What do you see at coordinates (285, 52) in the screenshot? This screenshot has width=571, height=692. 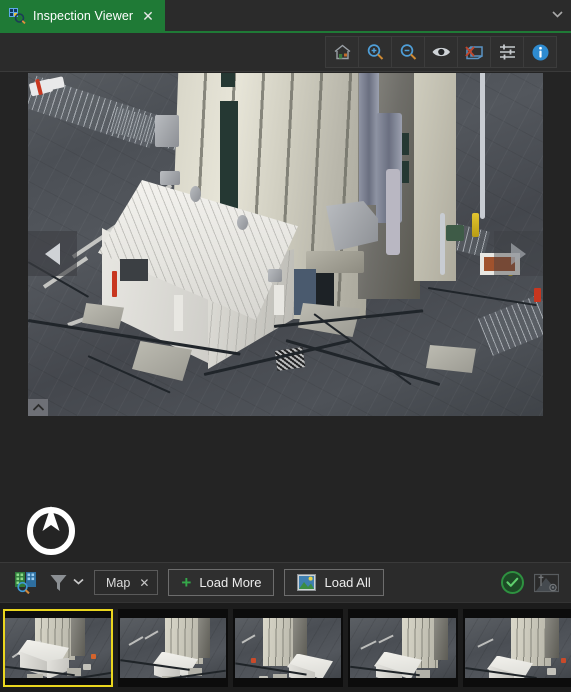 I see `viewer-toolbar` at bounding box center [285, 52].